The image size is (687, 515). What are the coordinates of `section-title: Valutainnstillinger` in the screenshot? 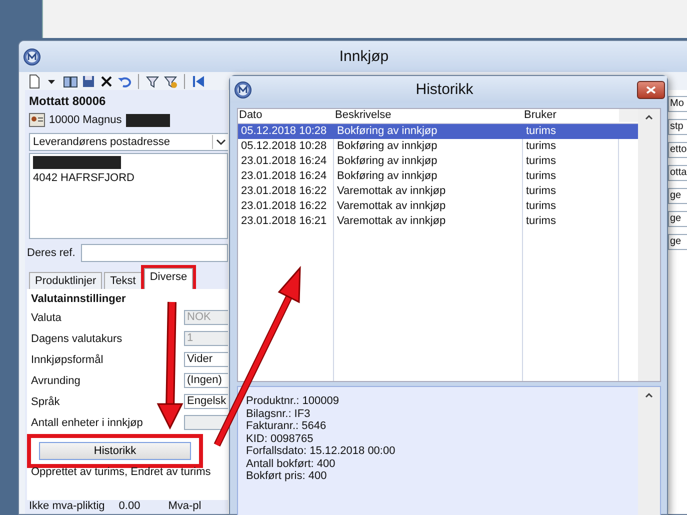 It's located at (79, 299).